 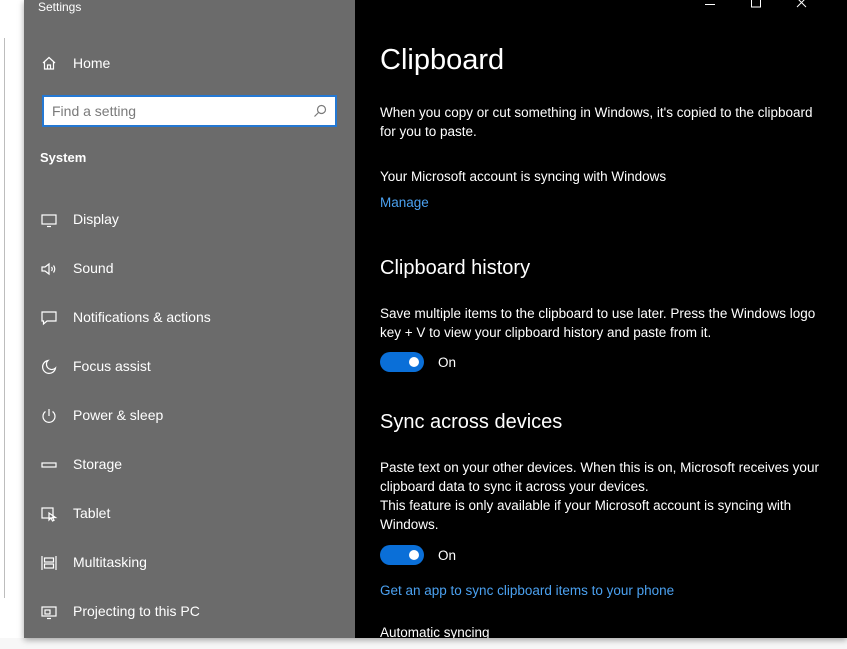 I want to click on sidebar-item-projecting: Projecting to this PC, so click(x=189, y=611).